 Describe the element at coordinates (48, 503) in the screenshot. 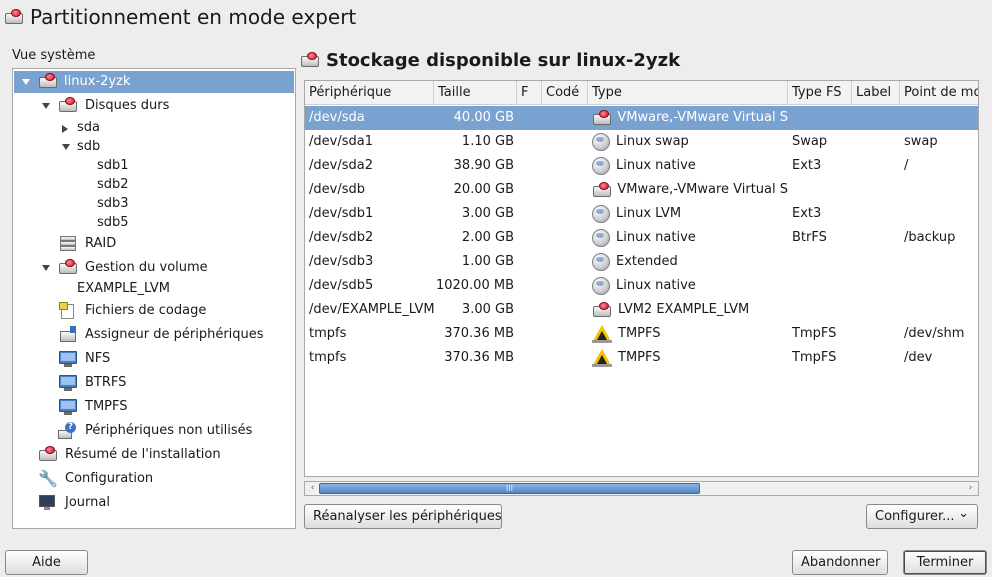

I see `log-icon` at that location.